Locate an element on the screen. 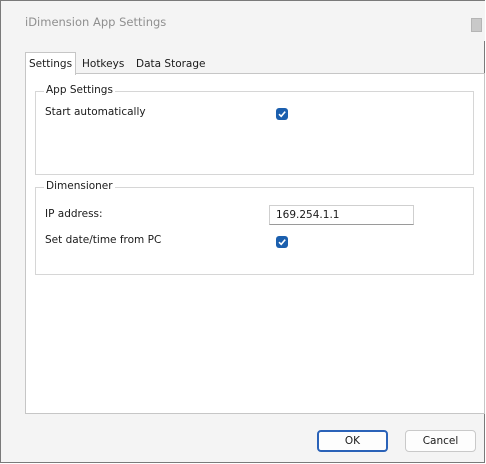 The image size is (486, 464). start-automatically-label: Start automatically is located at coordinates (95, 112).